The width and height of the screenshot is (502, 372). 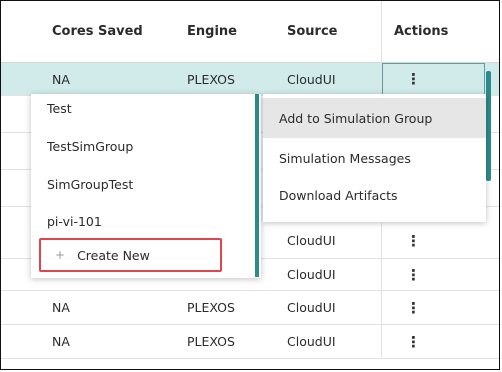 I want to click on header-engine: Engine, so click(x=221, y=31).